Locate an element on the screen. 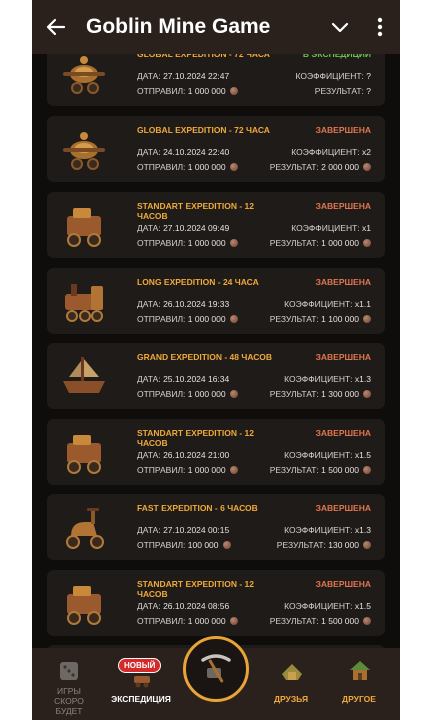 The height and width of the screenshot is (720, 432). coef-row: КОЭФФИЦИЕНТ: x1.1 is located at coordinates (327, 304).